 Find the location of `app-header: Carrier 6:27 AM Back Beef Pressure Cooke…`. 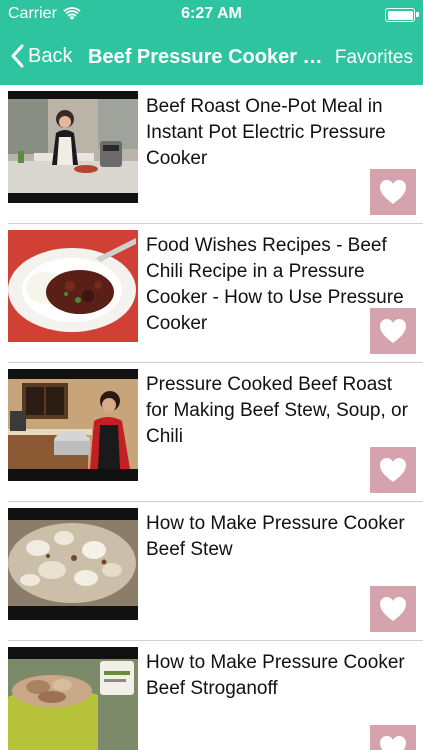

app-header: Carrier 6:27 AM Back Beef Pressure Cooke… is located at coordinates (211, 42).